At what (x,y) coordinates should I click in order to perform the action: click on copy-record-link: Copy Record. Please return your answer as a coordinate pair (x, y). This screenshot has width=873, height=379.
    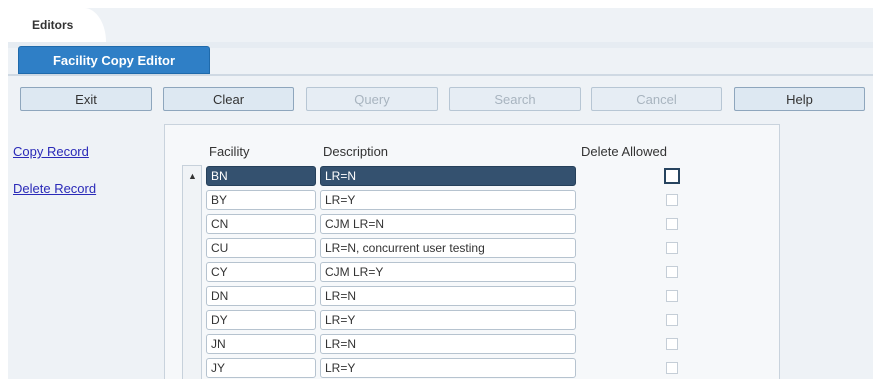
    Looking at the image, I should click on (51, 151).